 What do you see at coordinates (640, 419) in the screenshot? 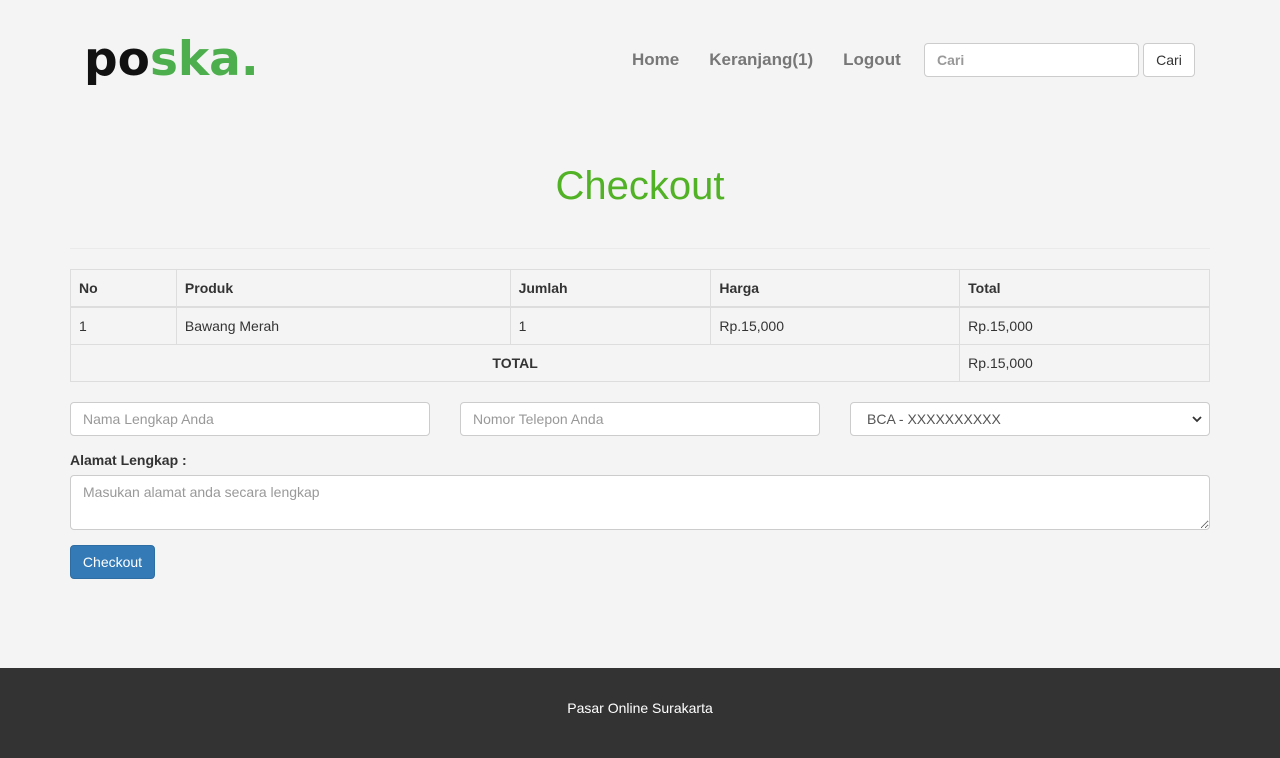
I see `phone-field` at bounding box center [640, 419].